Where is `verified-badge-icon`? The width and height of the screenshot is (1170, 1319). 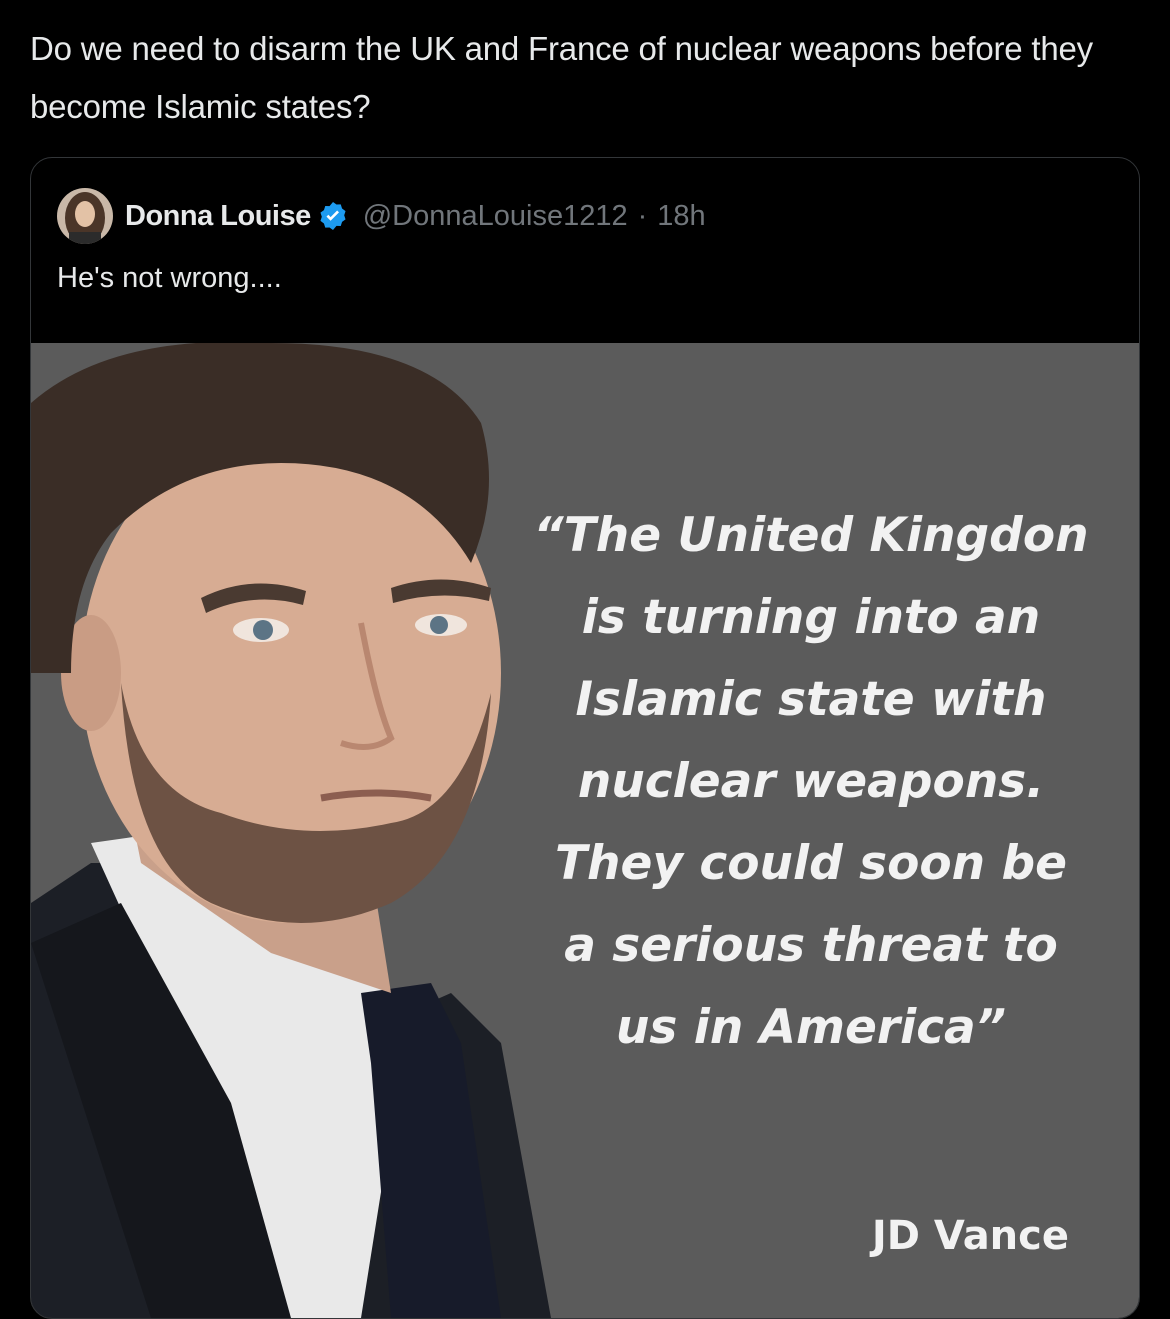 verified-badge-icon is located at coordinates (333, 216).